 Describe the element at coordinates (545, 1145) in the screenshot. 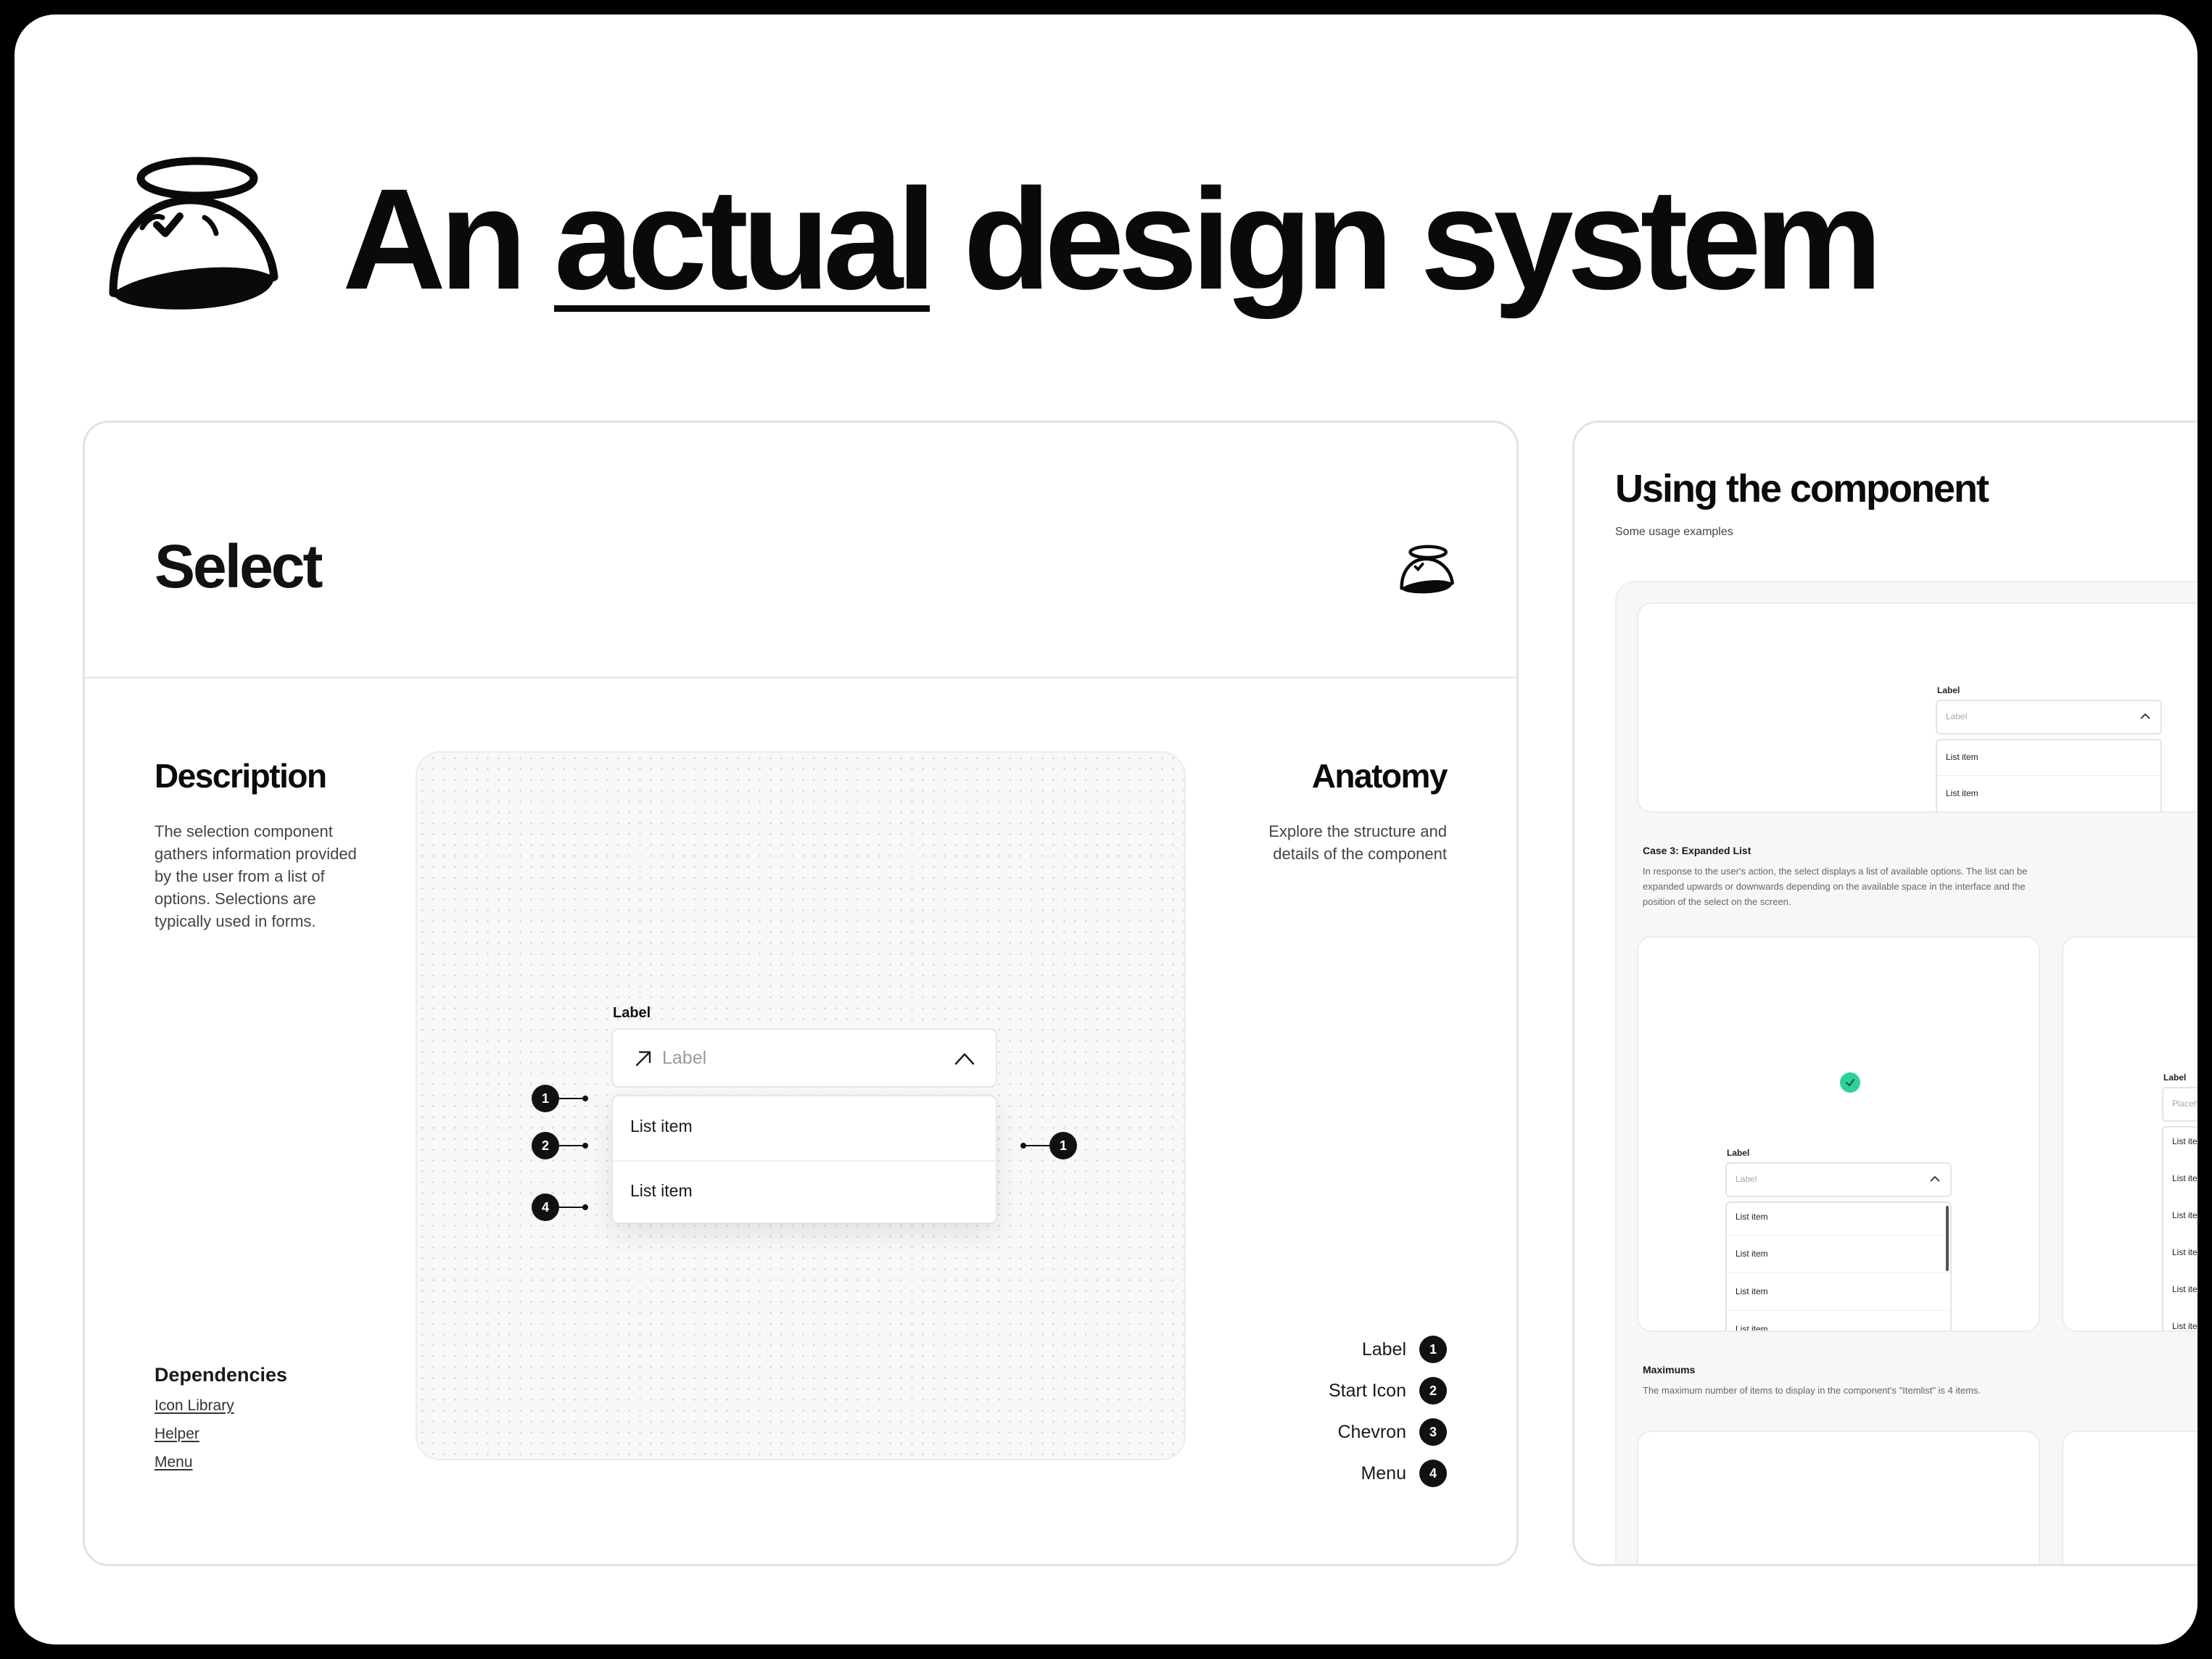

I see `marker-badge: 2` at that location.